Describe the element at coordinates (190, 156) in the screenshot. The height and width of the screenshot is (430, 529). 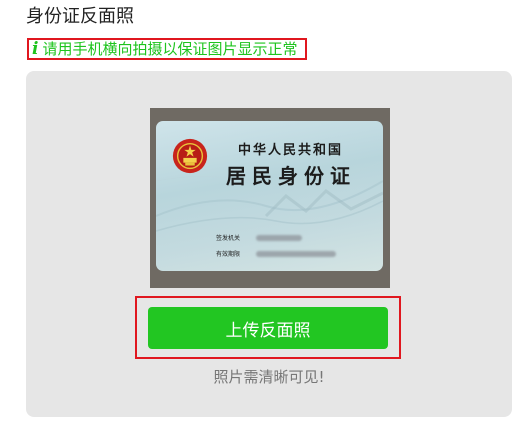
I see `national-emblem-icon` at that location.